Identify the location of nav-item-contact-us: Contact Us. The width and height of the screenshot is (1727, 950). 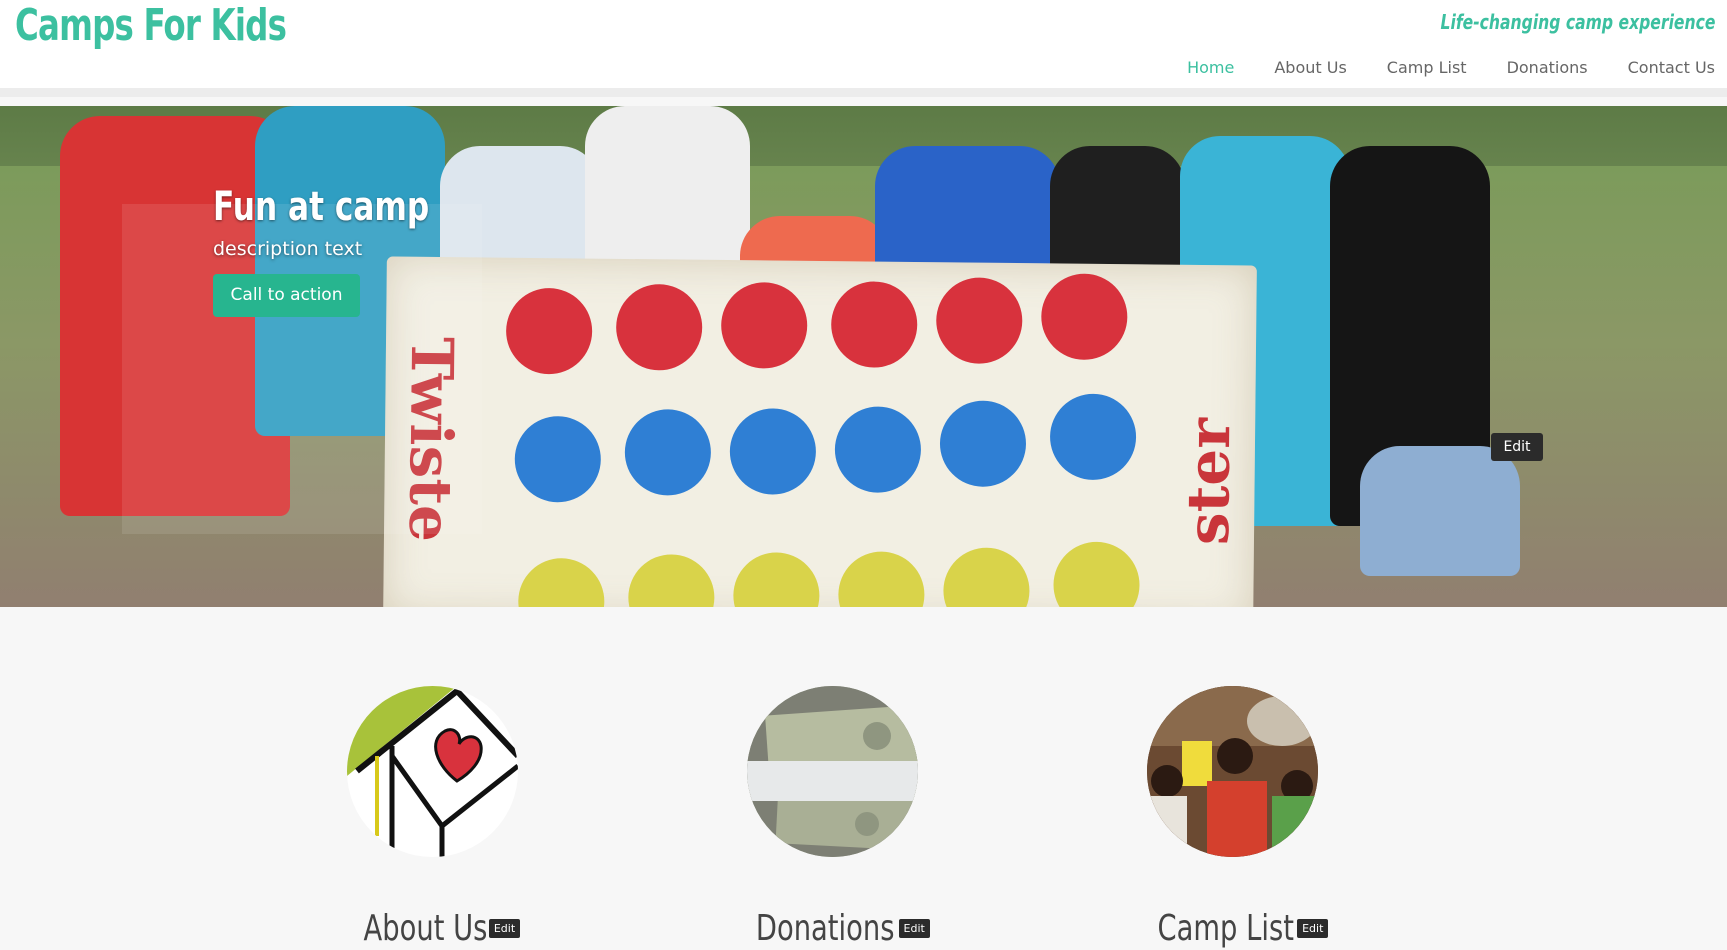
(1671, 67).